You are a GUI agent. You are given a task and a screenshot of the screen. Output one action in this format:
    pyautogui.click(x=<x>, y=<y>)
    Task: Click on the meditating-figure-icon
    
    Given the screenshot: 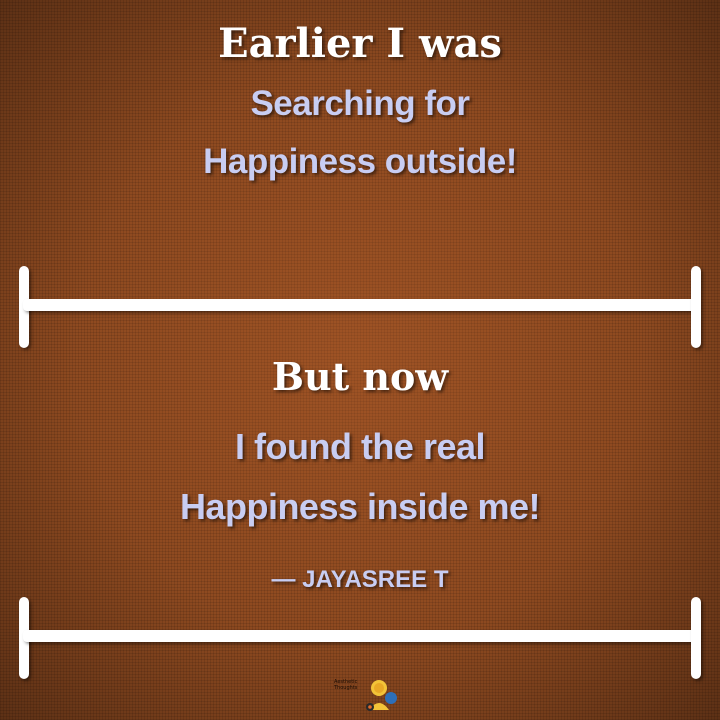 What is the action you would take?
    pyautogui.click(x=381, y=695)
    